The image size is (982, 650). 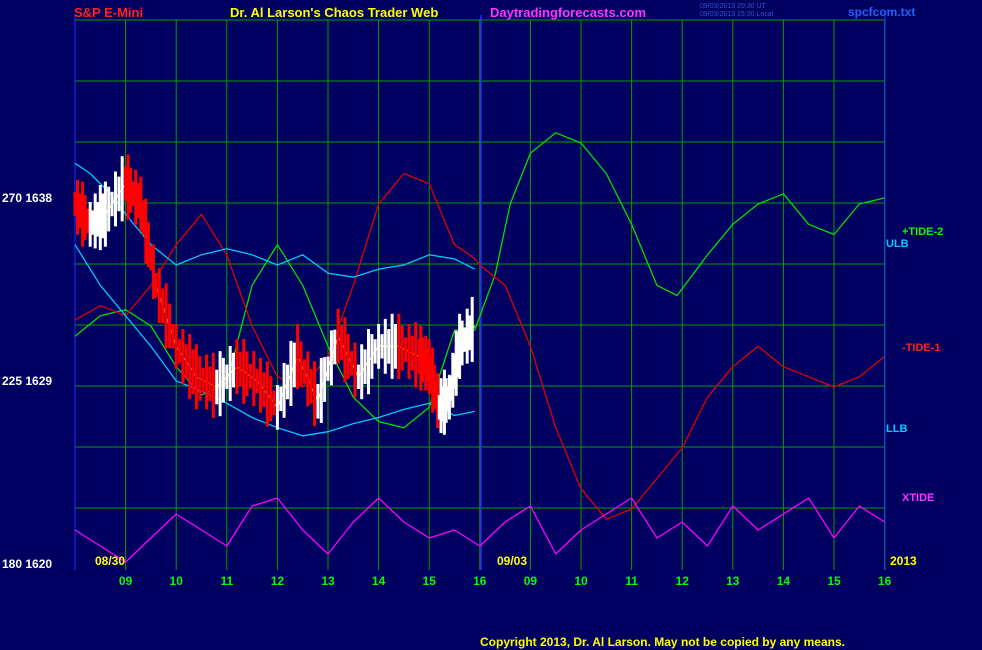 I want to click on timestamp-ut: 09/03/2013 20:30 UT, so click(x=733, y=6).